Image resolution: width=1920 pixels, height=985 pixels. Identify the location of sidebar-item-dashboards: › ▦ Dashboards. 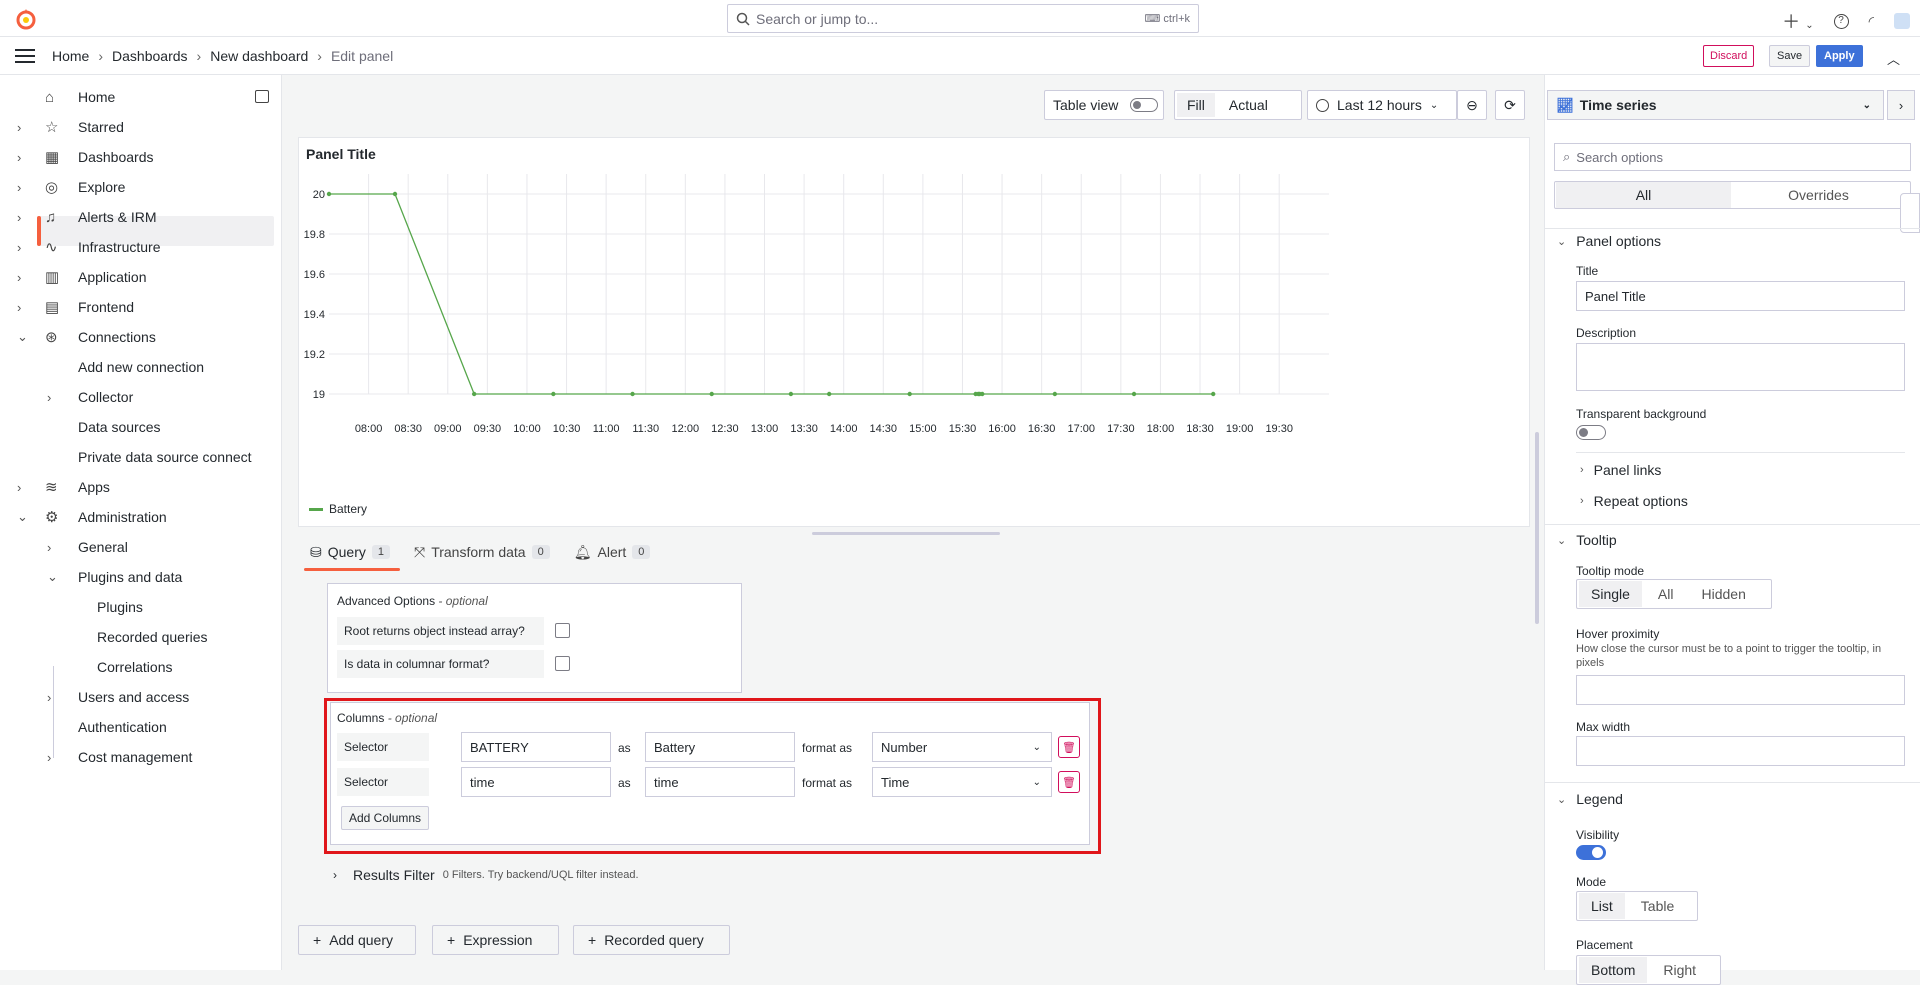
(85, 157).